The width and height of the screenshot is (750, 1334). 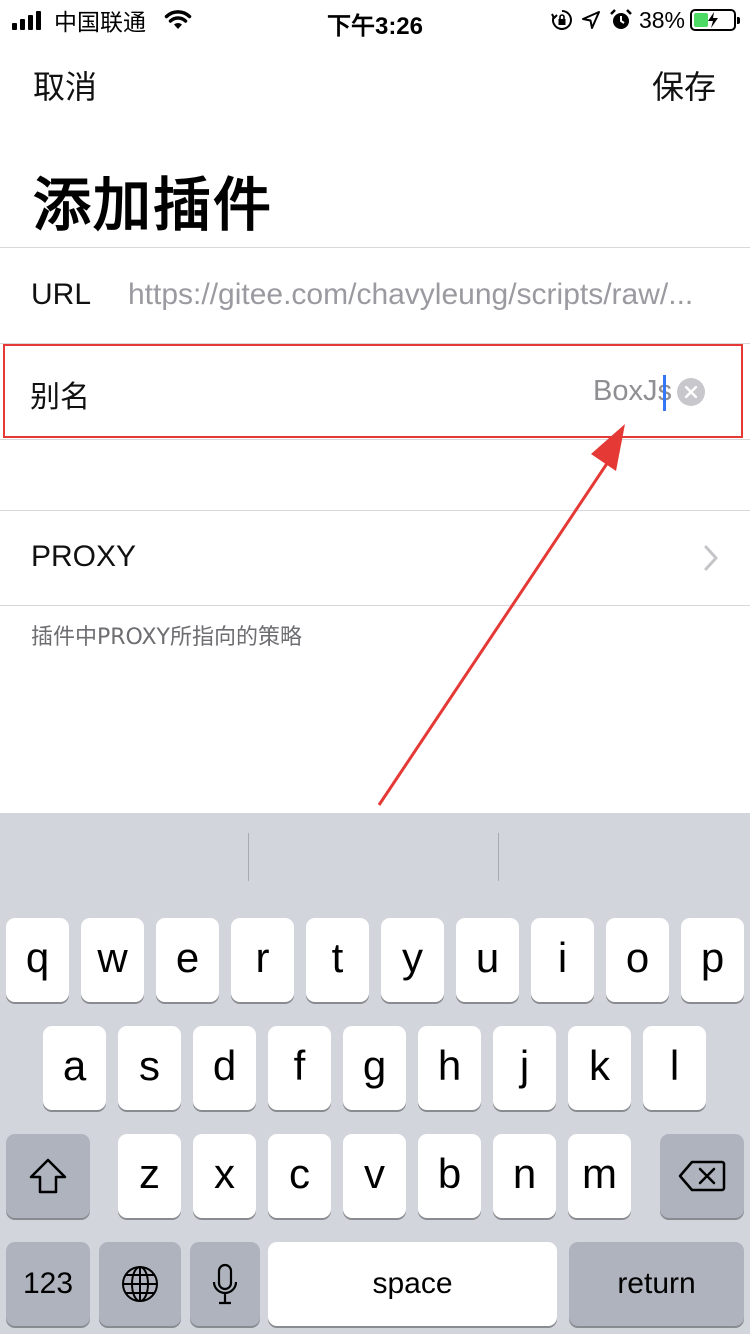 I want to click on shift-icon, so click(x=48, y=1176).